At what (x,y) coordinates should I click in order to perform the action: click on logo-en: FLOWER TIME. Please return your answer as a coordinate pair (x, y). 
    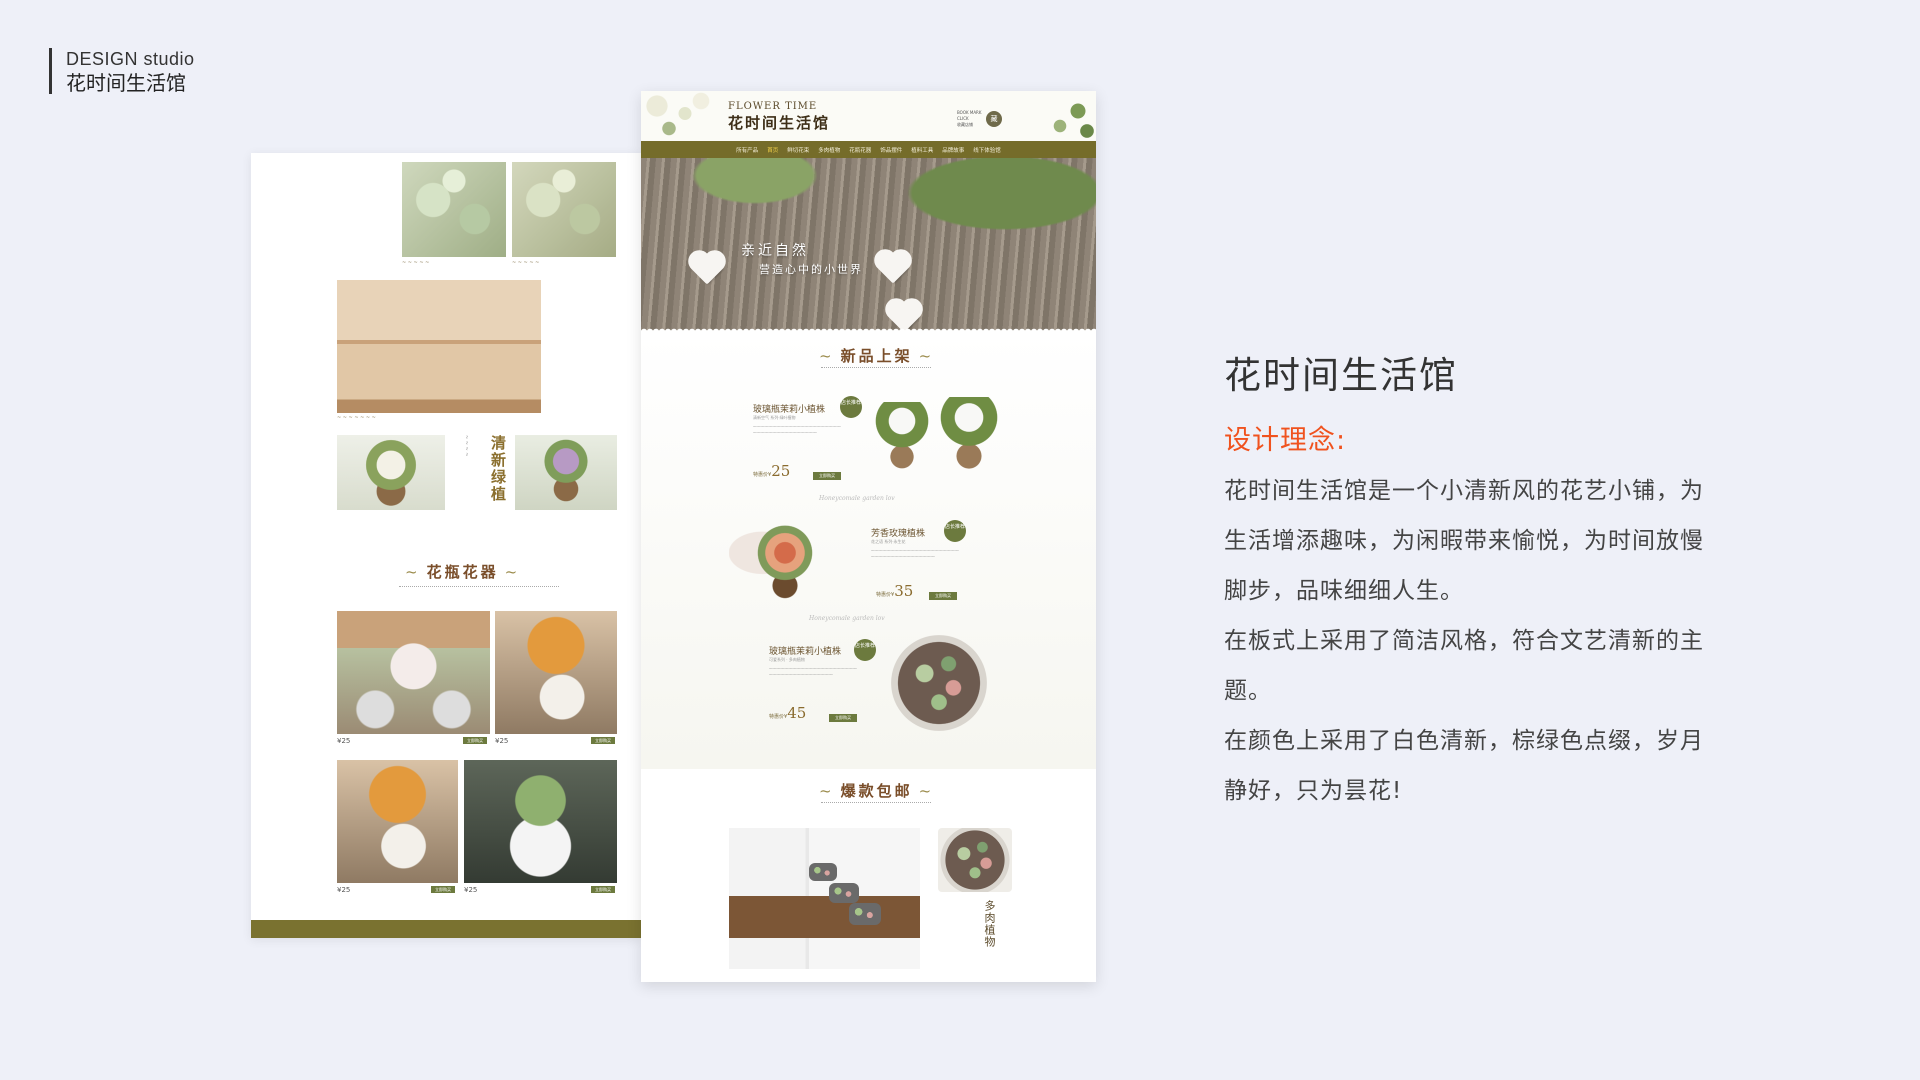
    Looking at the image, I should click on (773, 106).